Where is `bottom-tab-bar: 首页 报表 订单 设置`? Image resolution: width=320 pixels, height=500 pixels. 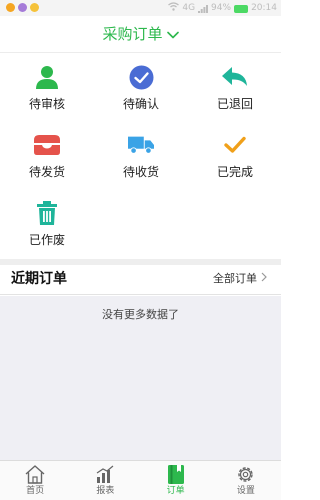 bottom-tab-bar: 首页 报表 订单 设置 is located at coordinates (140, 480).